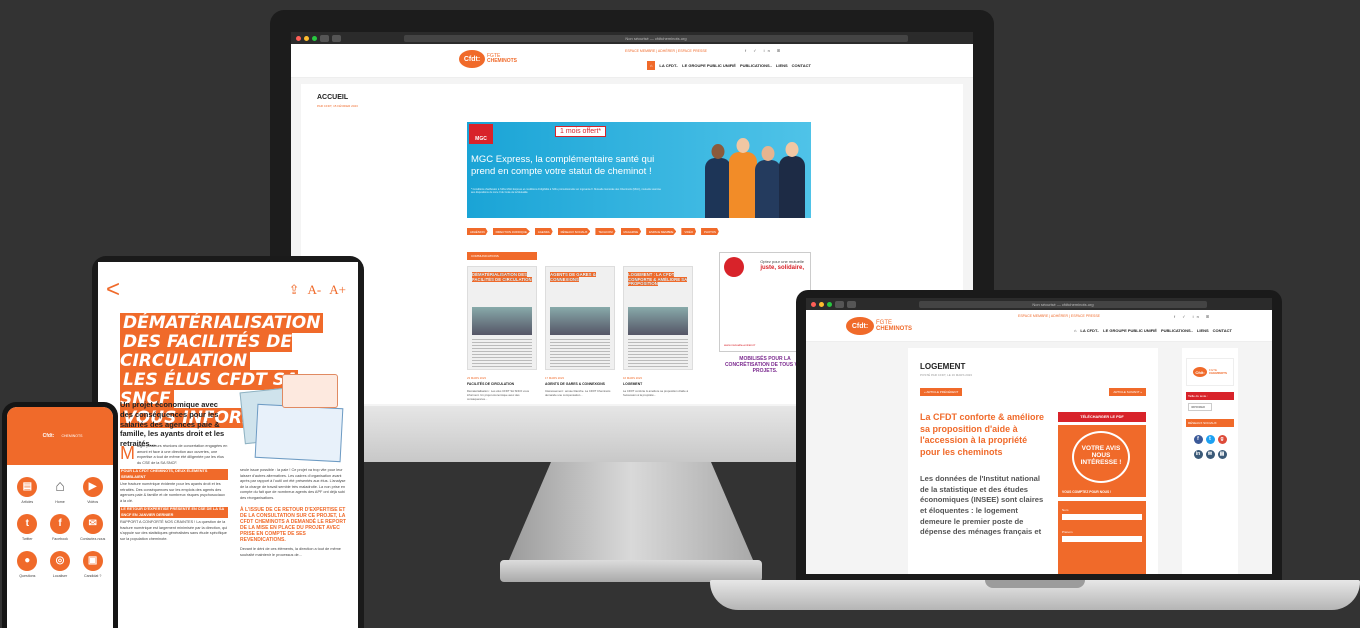  What do you see at coordinates (511, 231) in the screenshot?
I see `category-link: DIRECTION JURIDIQUE` at bounding box center [511, 231].